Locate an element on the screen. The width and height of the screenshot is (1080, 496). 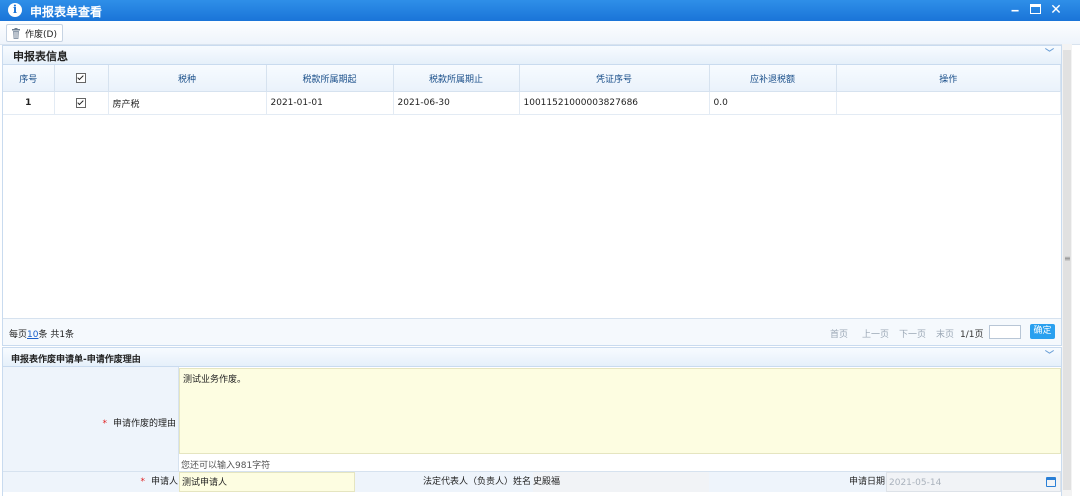
void-button: 作废(D) is located at coordinates (34, 33).